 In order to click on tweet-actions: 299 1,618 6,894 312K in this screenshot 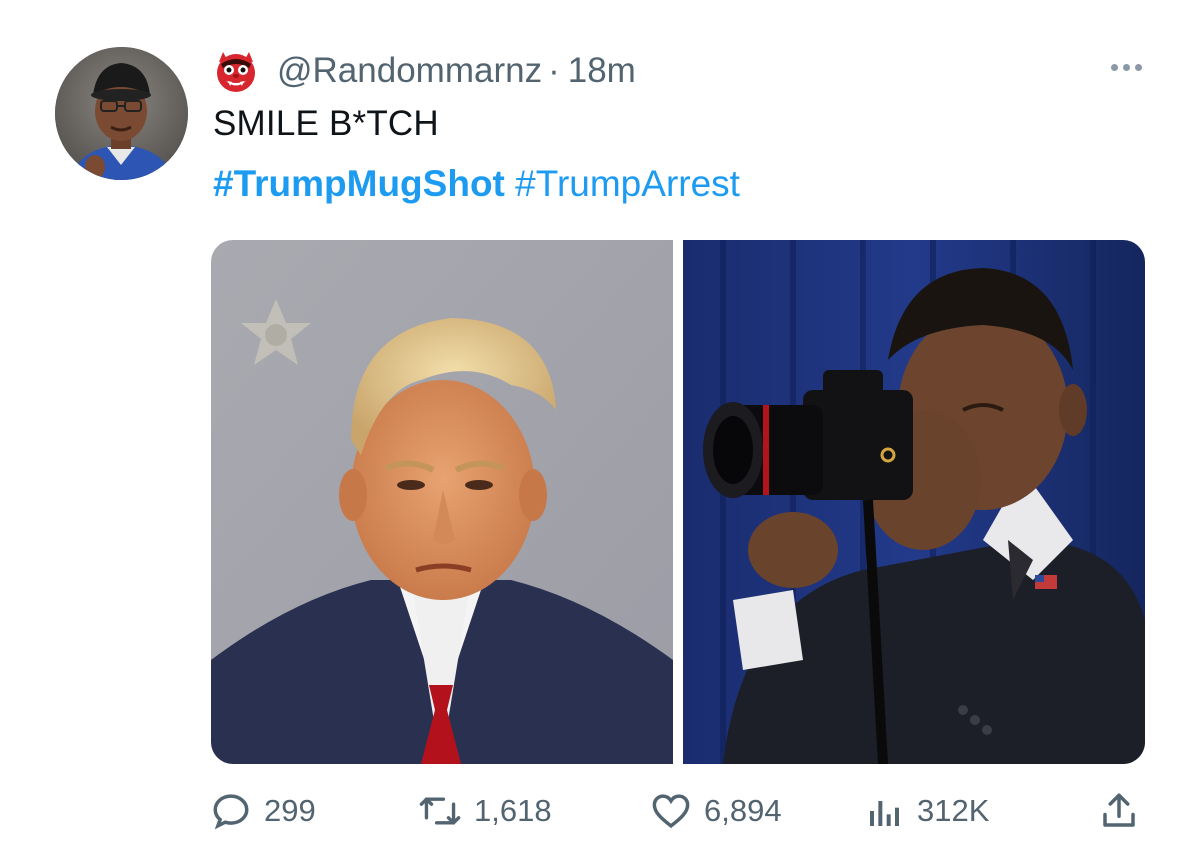, I will do `click(677, 811)`.